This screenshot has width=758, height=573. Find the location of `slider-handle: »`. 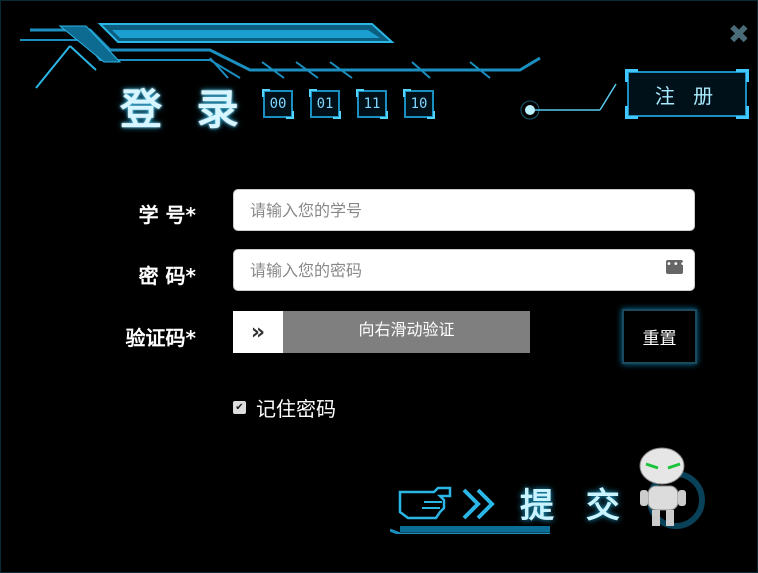

slider-handle: » is located at coordinates (258, 332).